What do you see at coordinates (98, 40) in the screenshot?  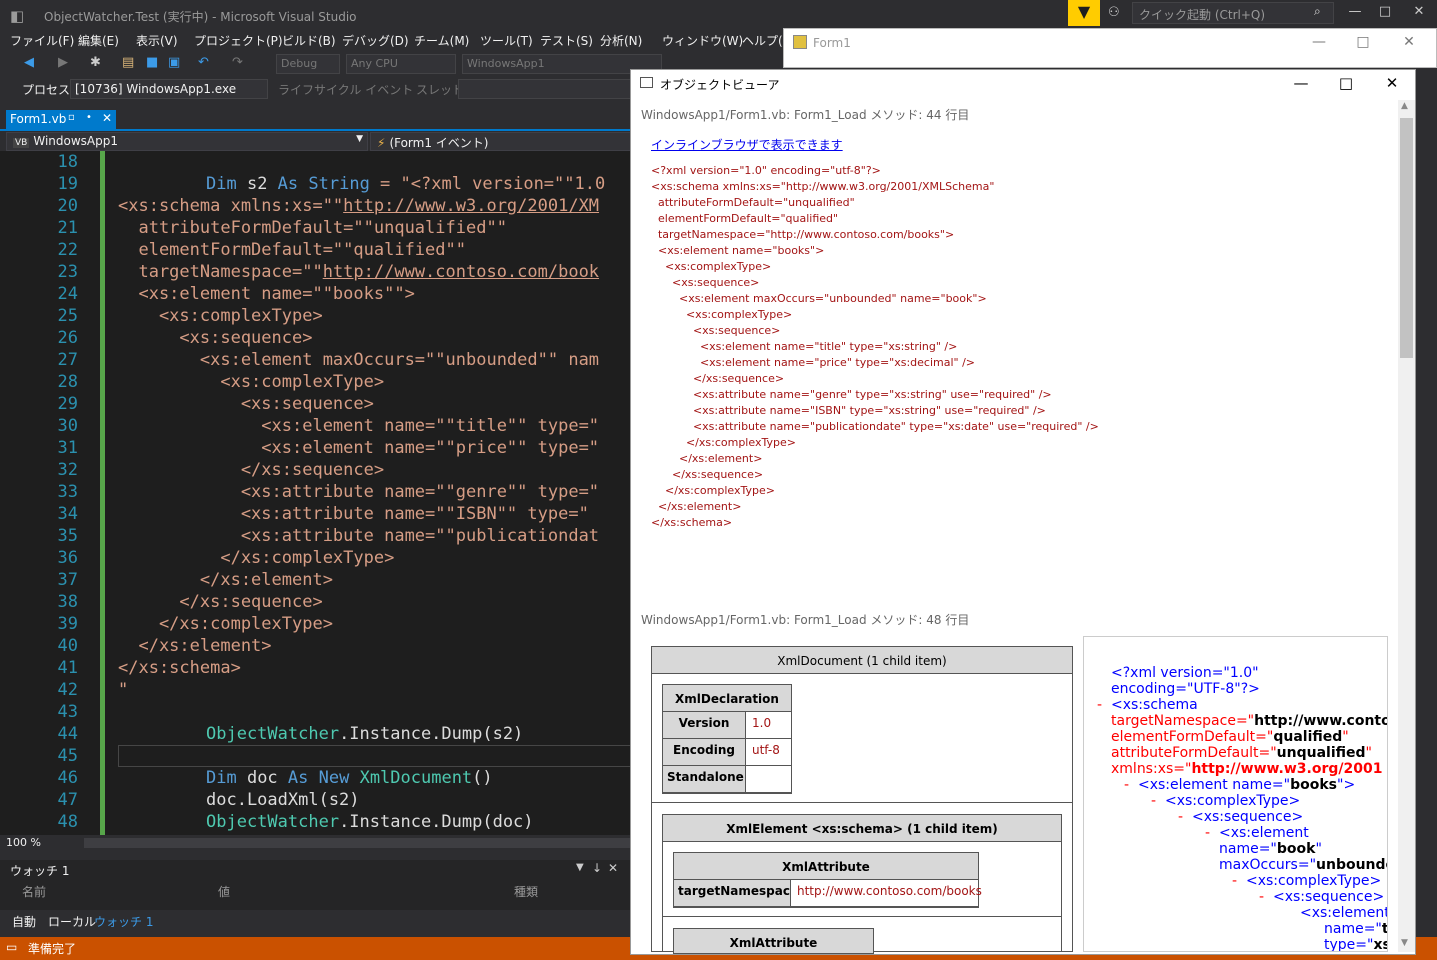 I see `menu-edit: 編集(E)` at bounding box center [98, 40].